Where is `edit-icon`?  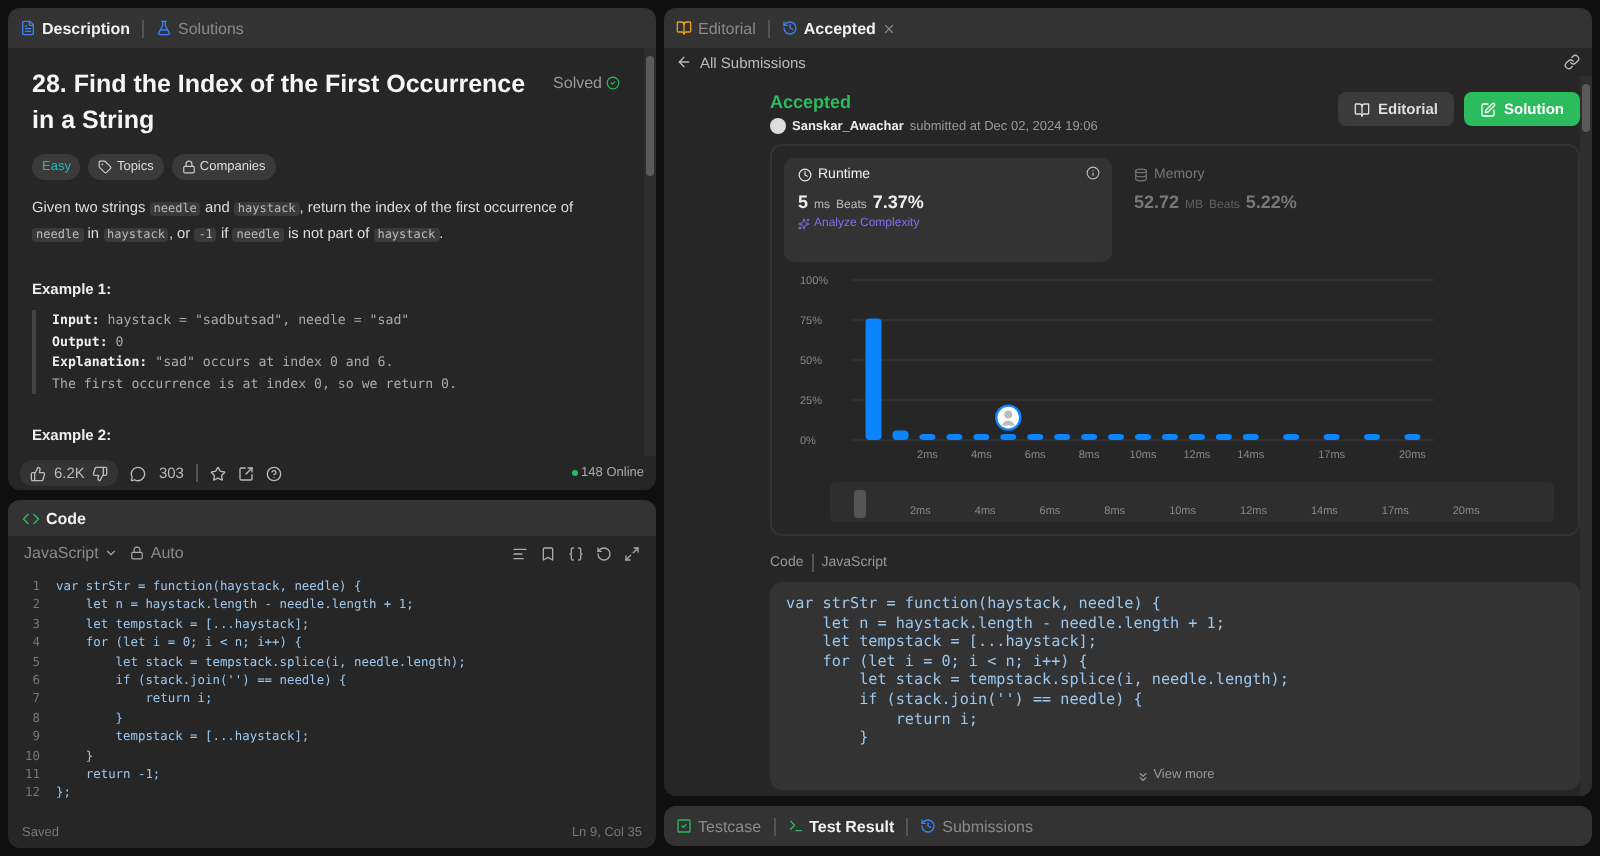
edit-icon is located at coordinates (1488, 109).